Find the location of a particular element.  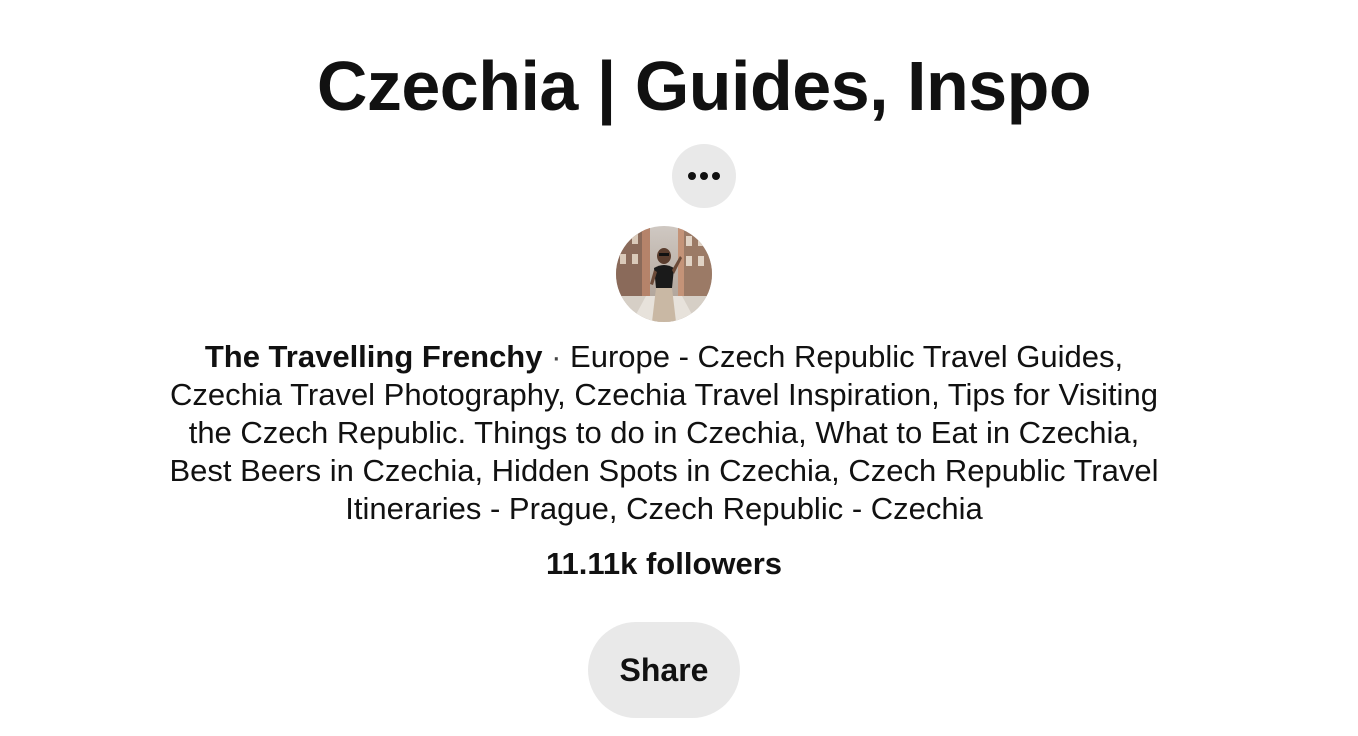

share-button: Share is located at coordinates (664, 670).